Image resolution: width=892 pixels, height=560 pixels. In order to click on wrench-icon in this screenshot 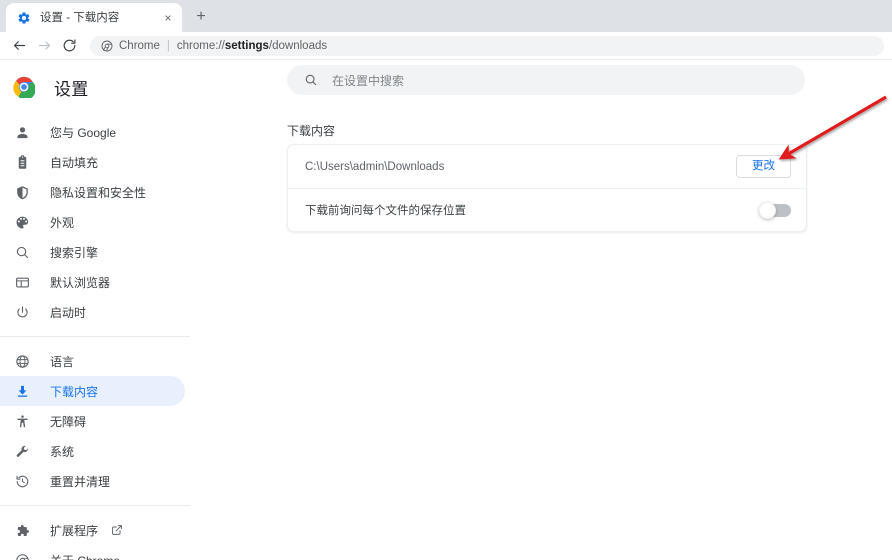, I will do `click(22, 451)`.